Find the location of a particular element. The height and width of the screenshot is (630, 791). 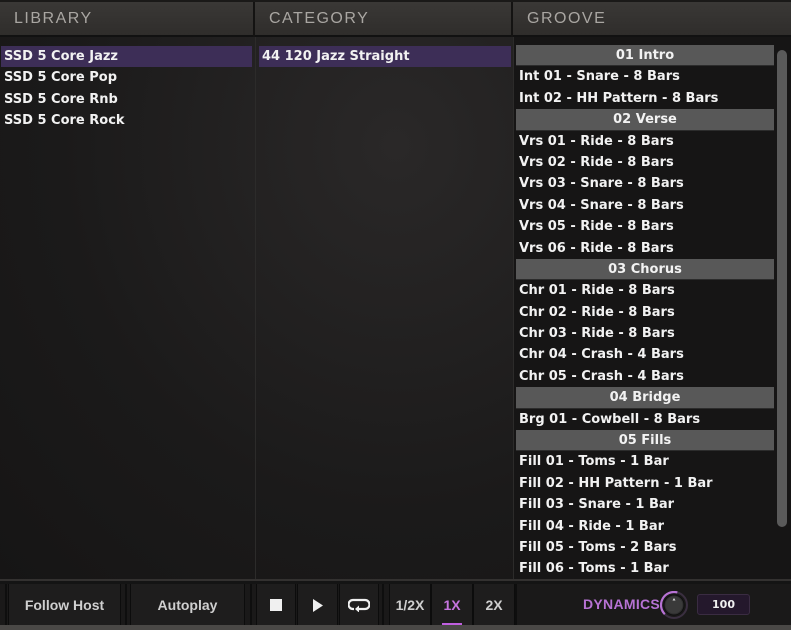

groove-scrollbar is located at coordinates (782, 311).